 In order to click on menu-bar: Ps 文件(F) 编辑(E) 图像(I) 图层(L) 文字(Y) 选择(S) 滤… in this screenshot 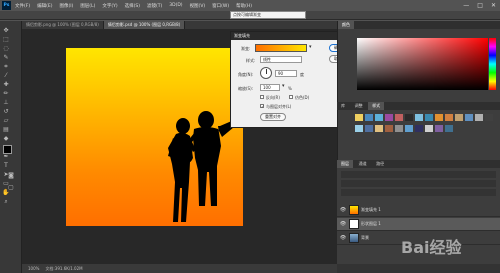, I will do `click(250, 5)`.